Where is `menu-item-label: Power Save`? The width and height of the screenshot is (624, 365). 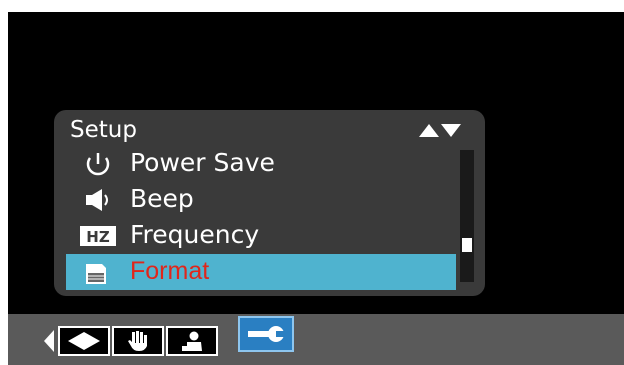 menu-item-label: Power Save is located at coordinates (202, 162).